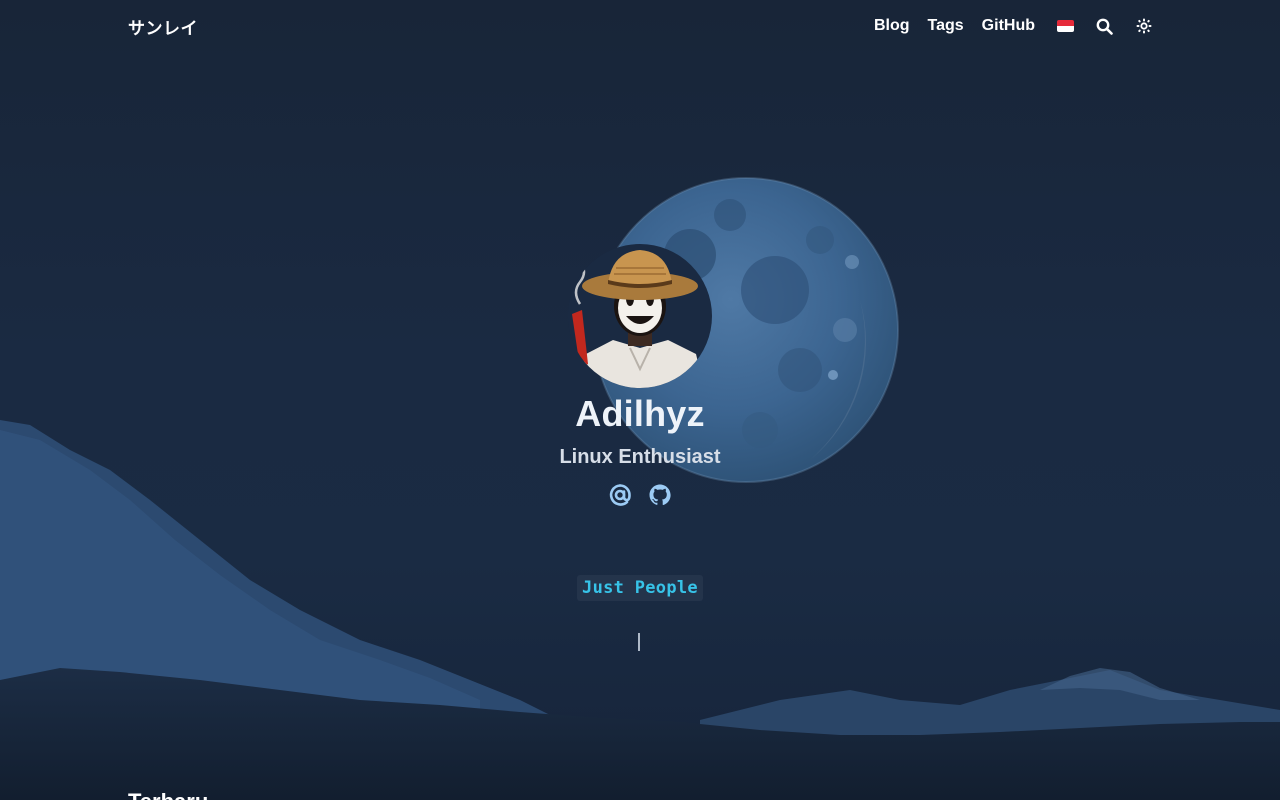 The width and height of the screenshot is (1280, 800). Describe the element at coordinates (620, 495) in the screenshot. I see `at-sign-icon` at that location.